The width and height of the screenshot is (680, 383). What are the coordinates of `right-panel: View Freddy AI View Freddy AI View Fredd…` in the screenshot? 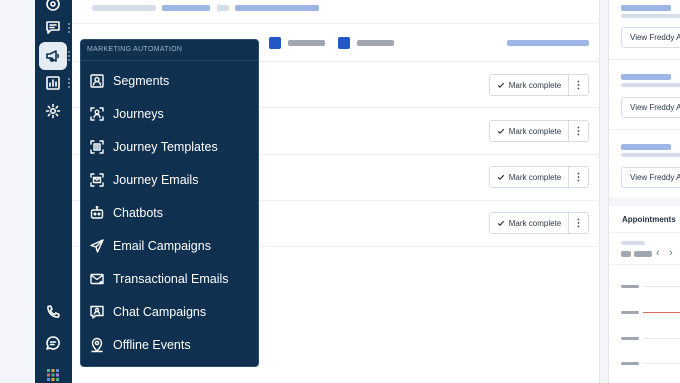 It's located at (644, 191).